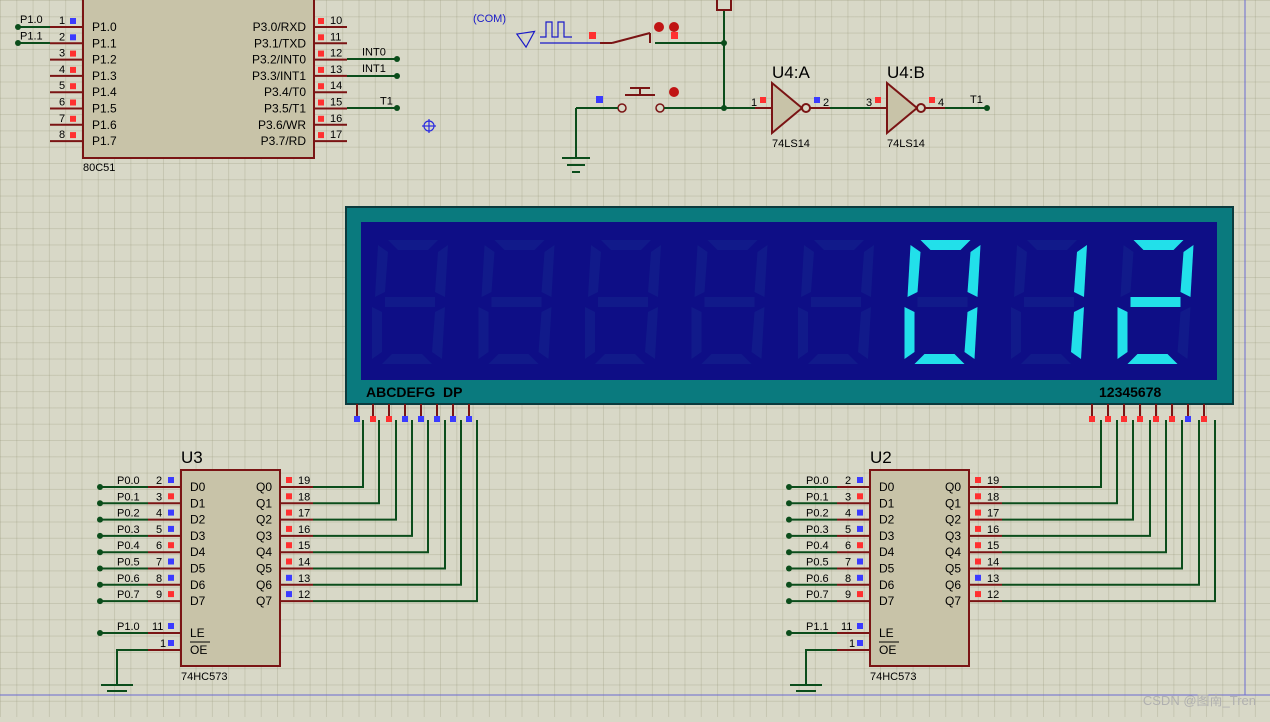  I want to click on pin-name: D0, so click(198, 487).